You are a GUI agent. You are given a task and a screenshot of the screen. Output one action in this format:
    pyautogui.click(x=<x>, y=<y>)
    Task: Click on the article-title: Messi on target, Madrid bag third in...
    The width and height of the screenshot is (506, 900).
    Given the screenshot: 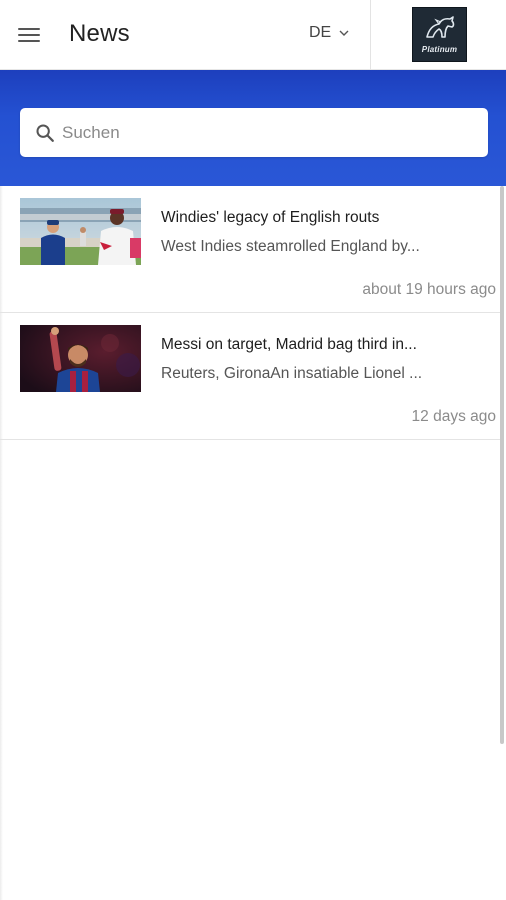 What is the action you would take?
    pyautogui.click(x=289, y=344)
    